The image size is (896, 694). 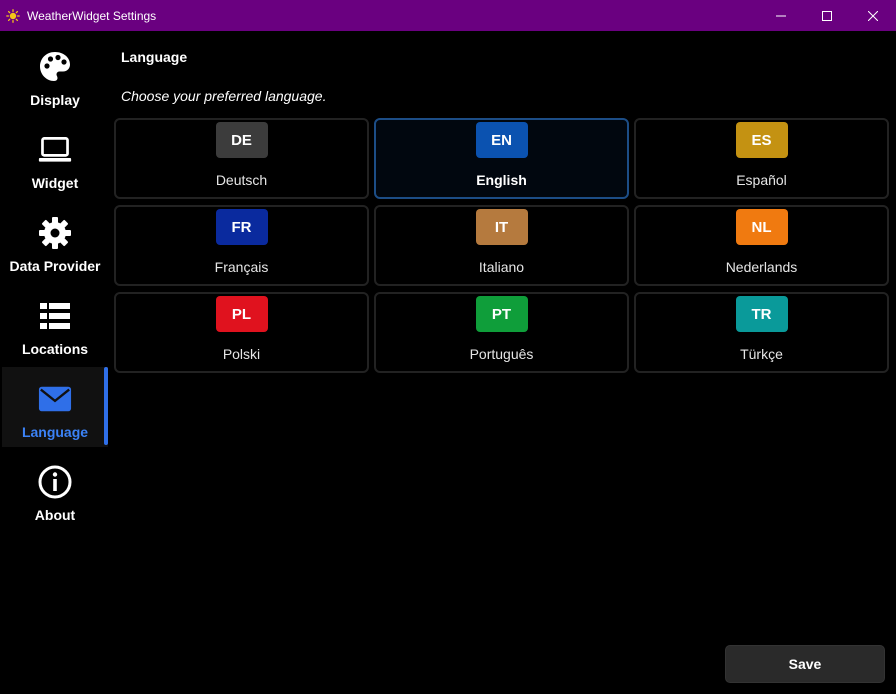 I want to click on laptop-icon, so click(x=55, y=150).